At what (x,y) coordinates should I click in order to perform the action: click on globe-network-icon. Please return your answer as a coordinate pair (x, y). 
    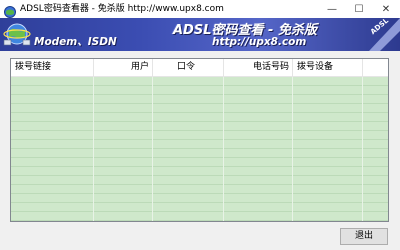
    Looking at the image, I should click on (17, 34).